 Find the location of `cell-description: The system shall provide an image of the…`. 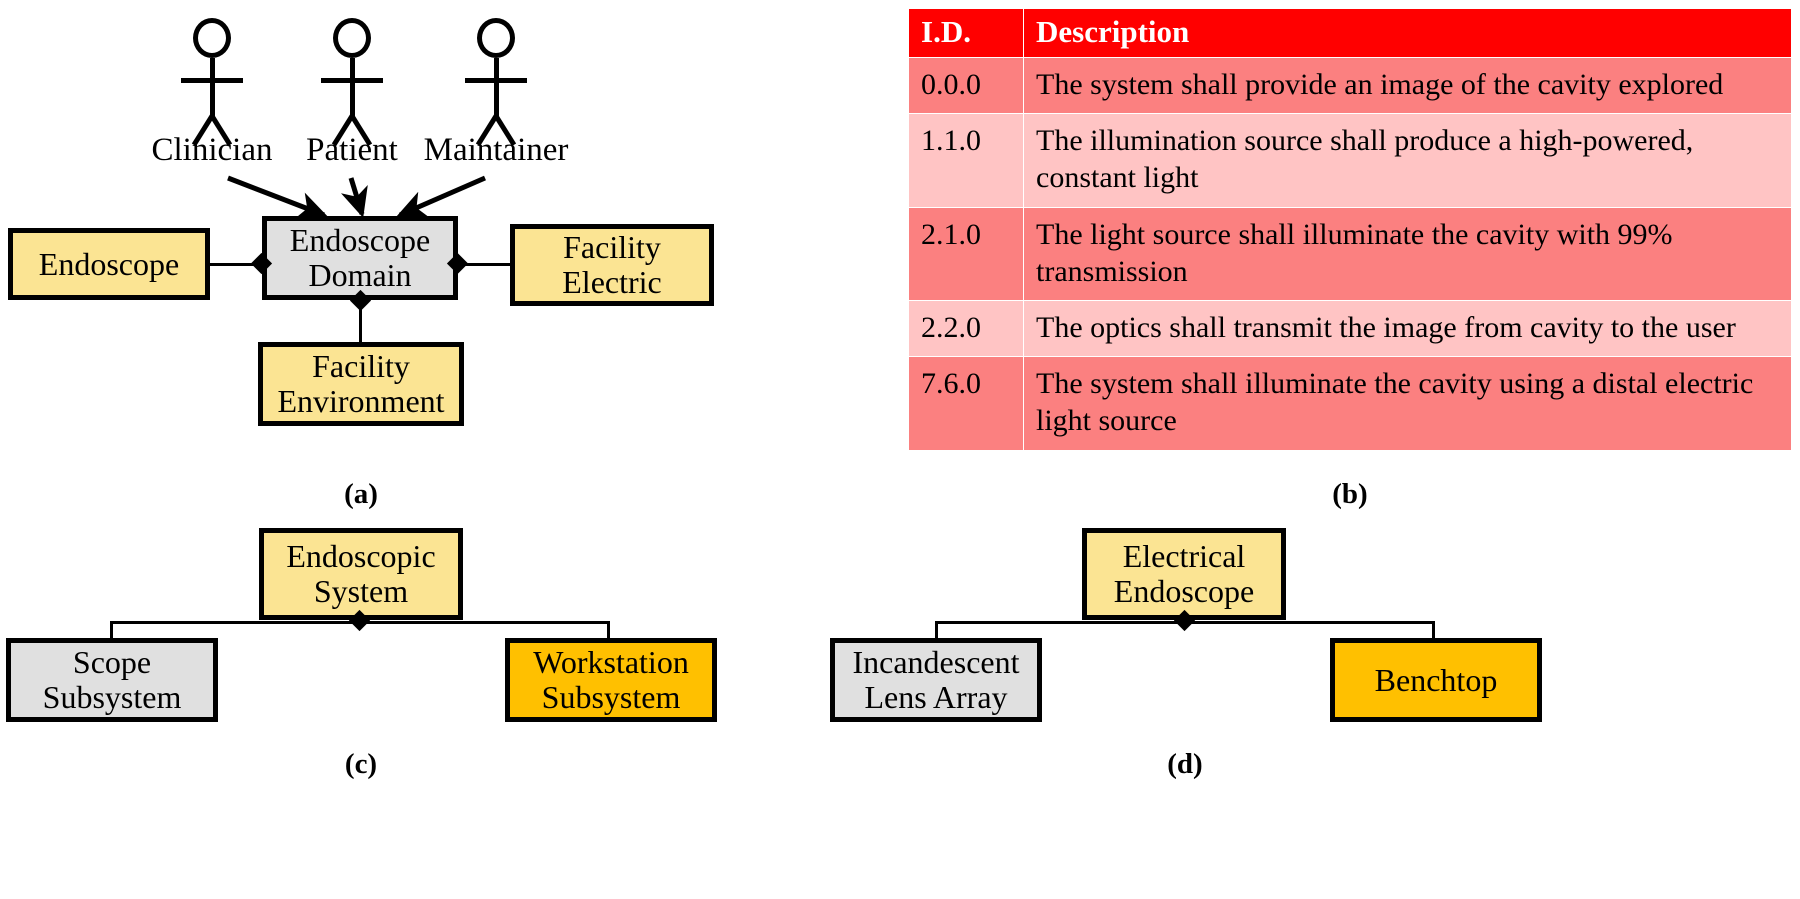

cell-description: The system shall provide an image of the… is located at coordinates (1407, 86).